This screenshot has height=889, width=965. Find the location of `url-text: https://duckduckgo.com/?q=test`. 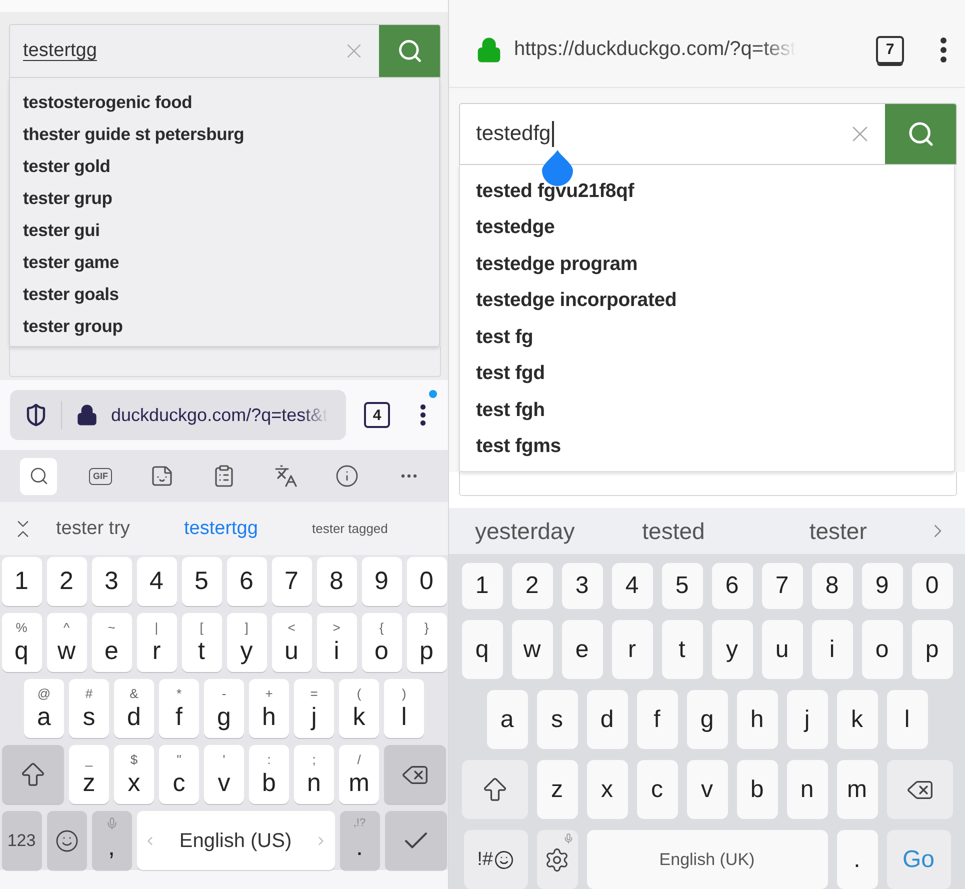

url-text: https://duckduckgo.com/?q=test is located at coordinates (655, 49).